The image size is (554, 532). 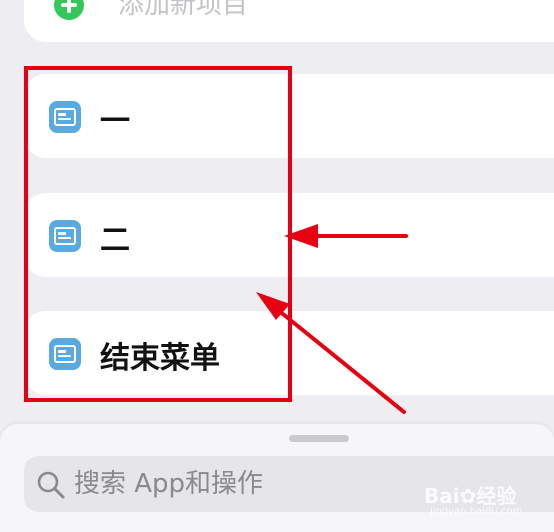 I want to click on watermark-url: jingyan.baidu.com, so click(x=476, y=511).